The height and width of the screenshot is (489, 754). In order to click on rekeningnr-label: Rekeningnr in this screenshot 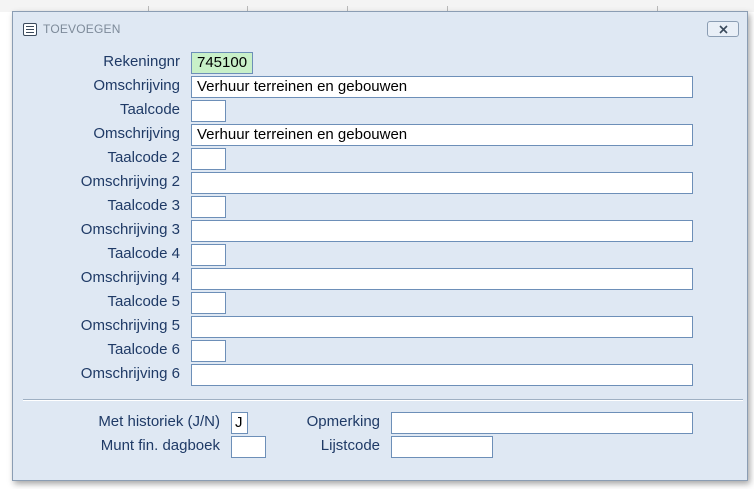, I will do `click(141, 61)`.